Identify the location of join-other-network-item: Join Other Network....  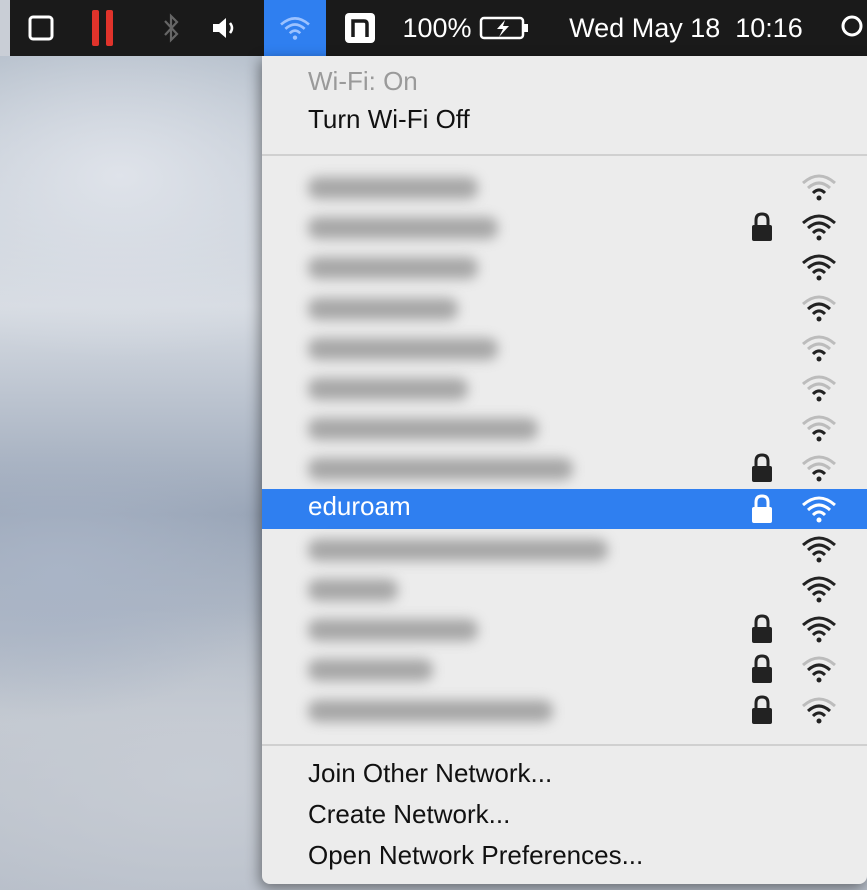
(430, 773).